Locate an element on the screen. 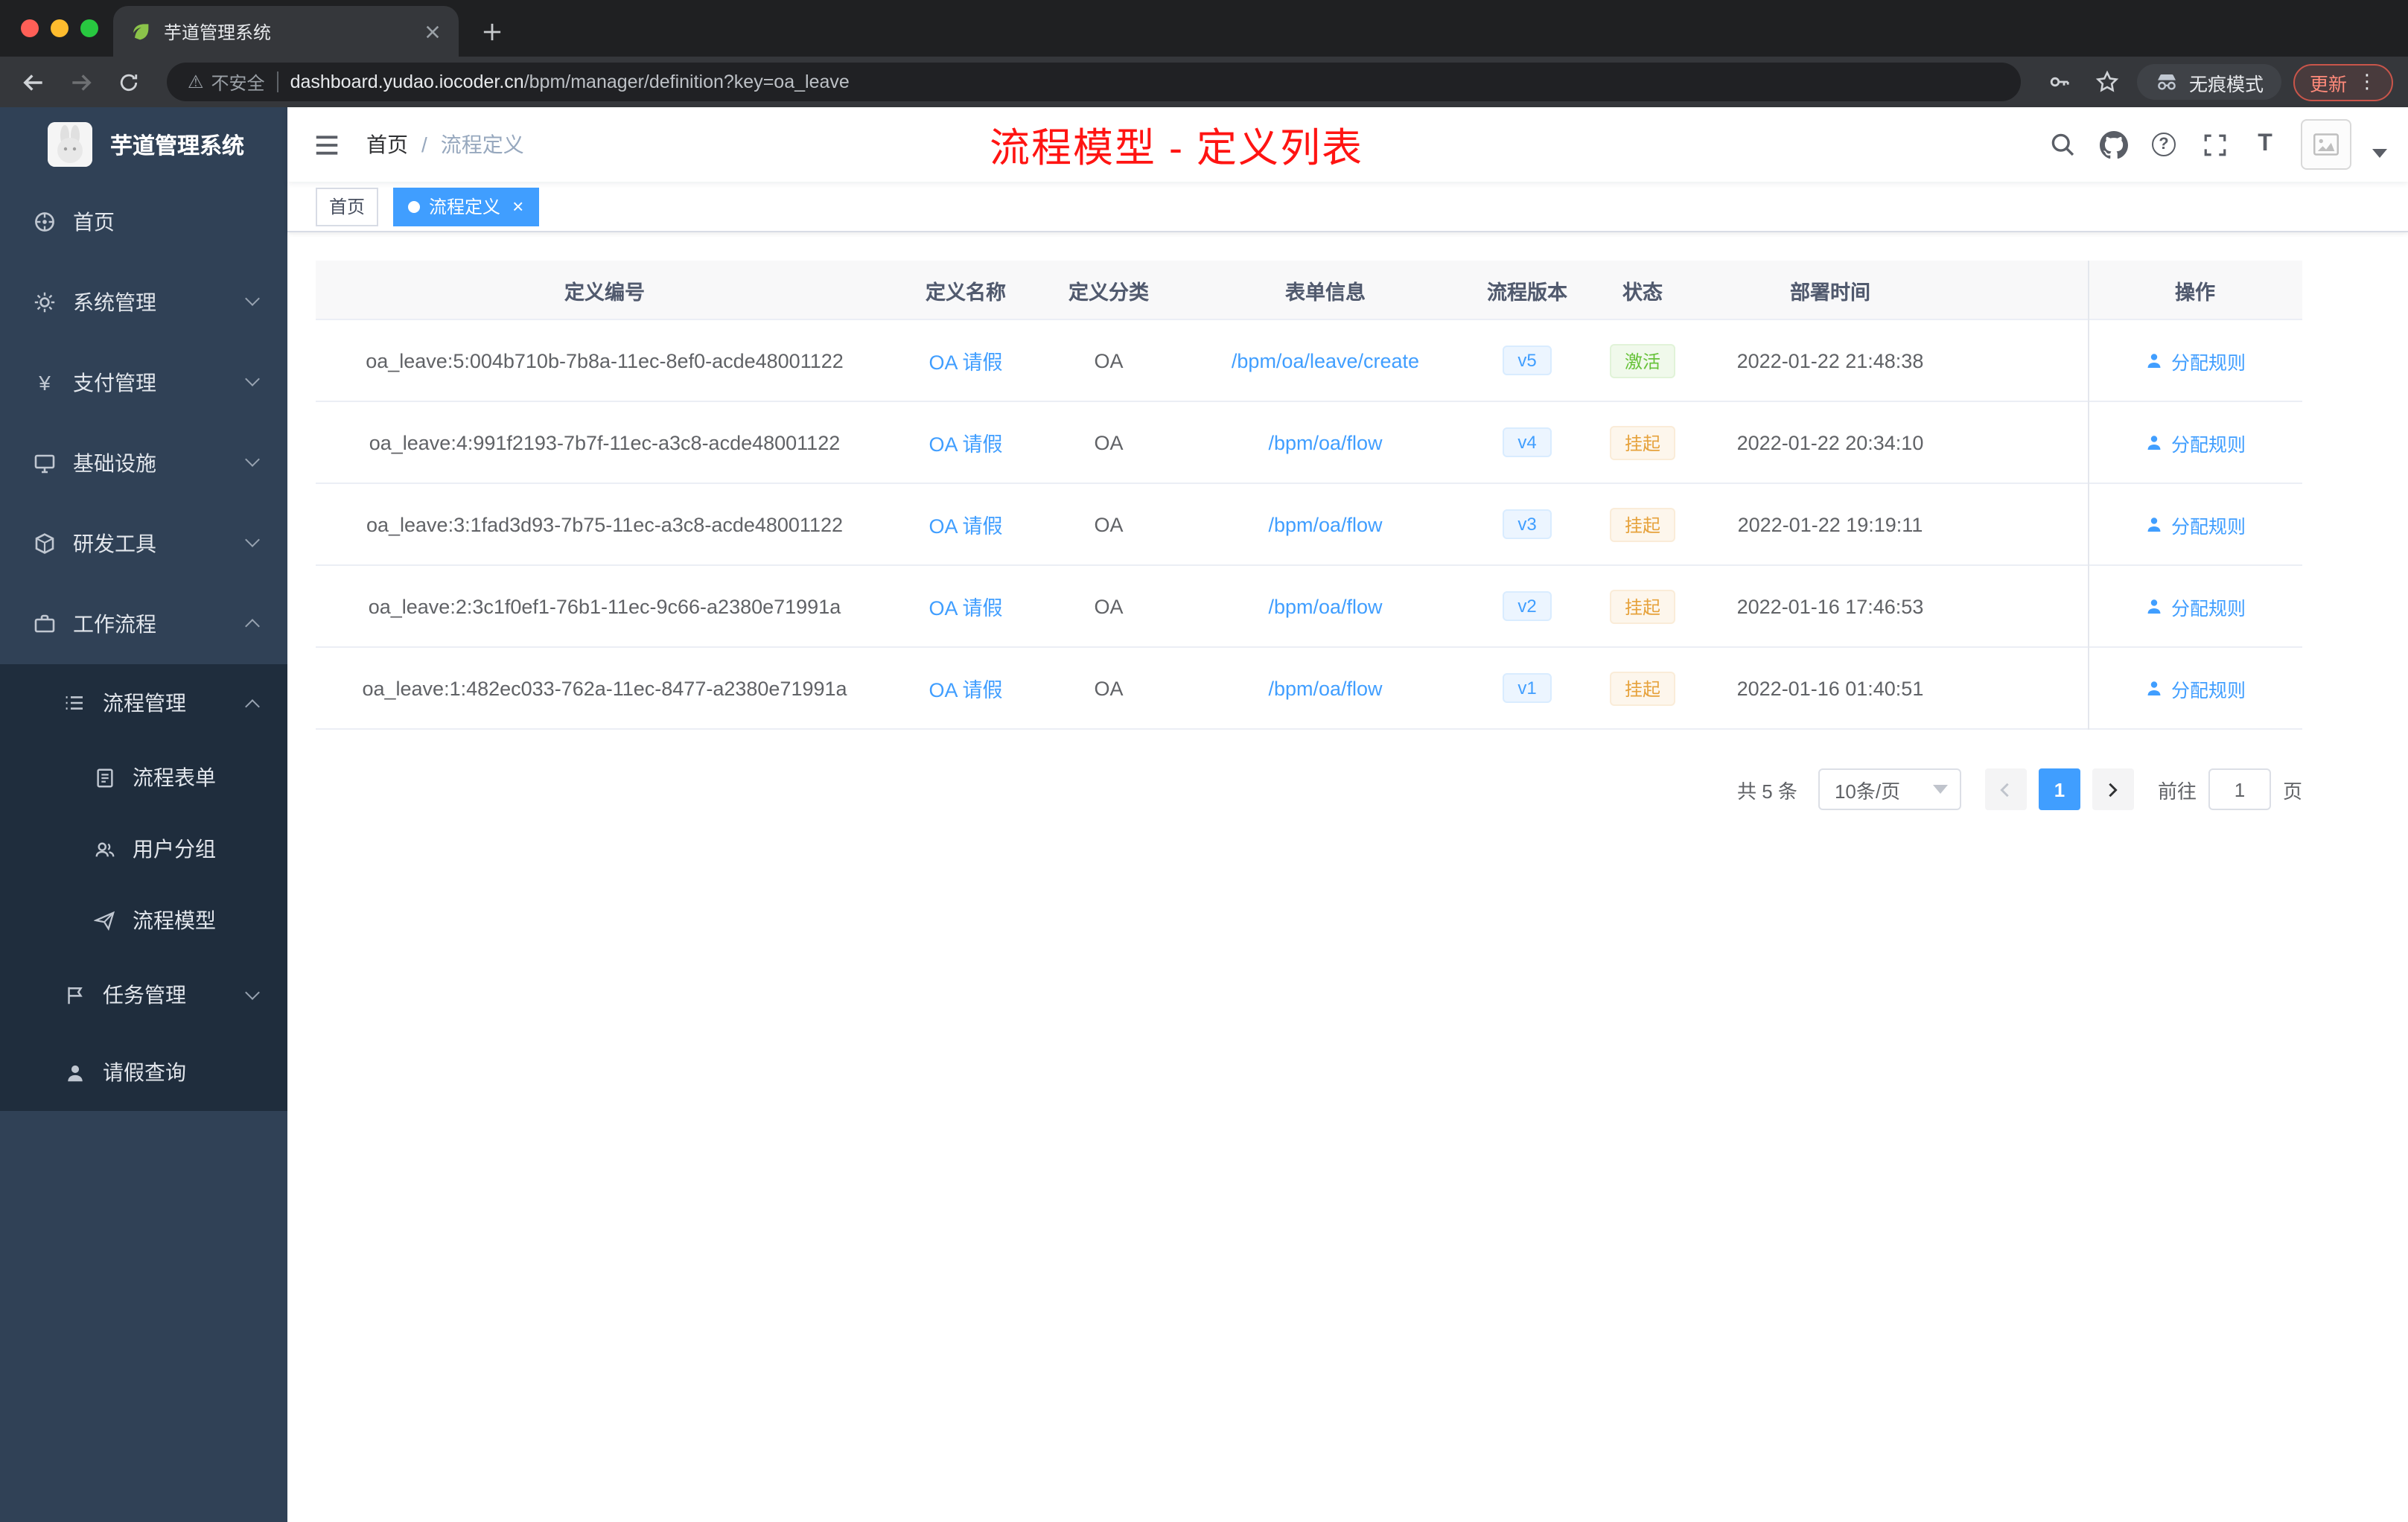 The width and height of the screenshot is (2408, 1522). goto-label: 前往 is located at coordinates (2177, 791).